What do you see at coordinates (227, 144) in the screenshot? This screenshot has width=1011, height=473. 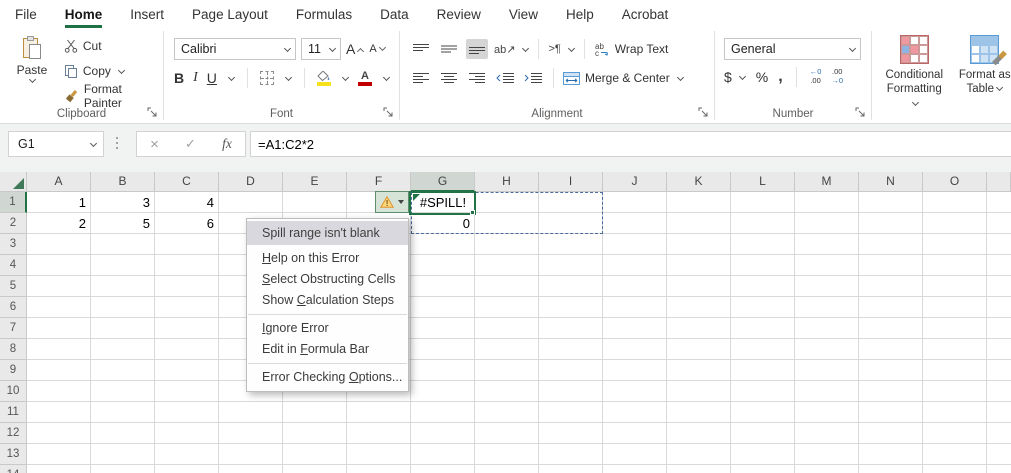 I see `insert-function-icon: fx` at bounding box center [227, 144].